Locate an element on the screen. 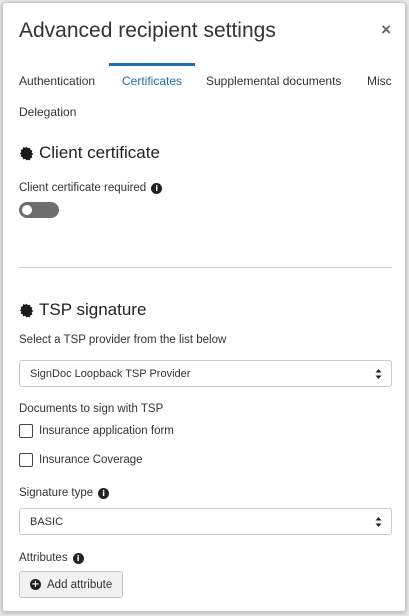 This screenshot has width=409, height=616. insurance-application-form-checkbox is located at coordinates (26, 431).